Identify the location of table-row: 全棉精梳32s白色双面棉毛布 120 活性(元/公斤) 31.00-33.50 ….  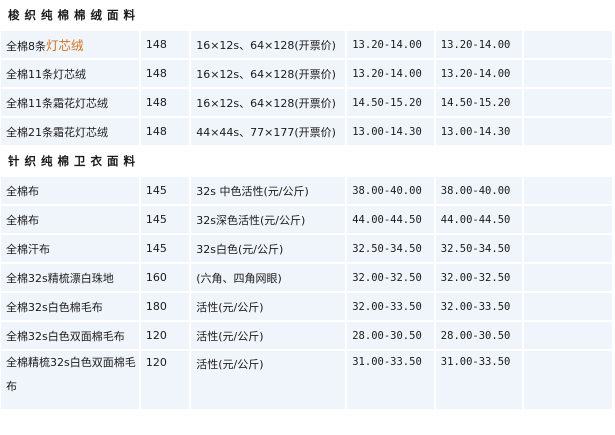
(306, 380).